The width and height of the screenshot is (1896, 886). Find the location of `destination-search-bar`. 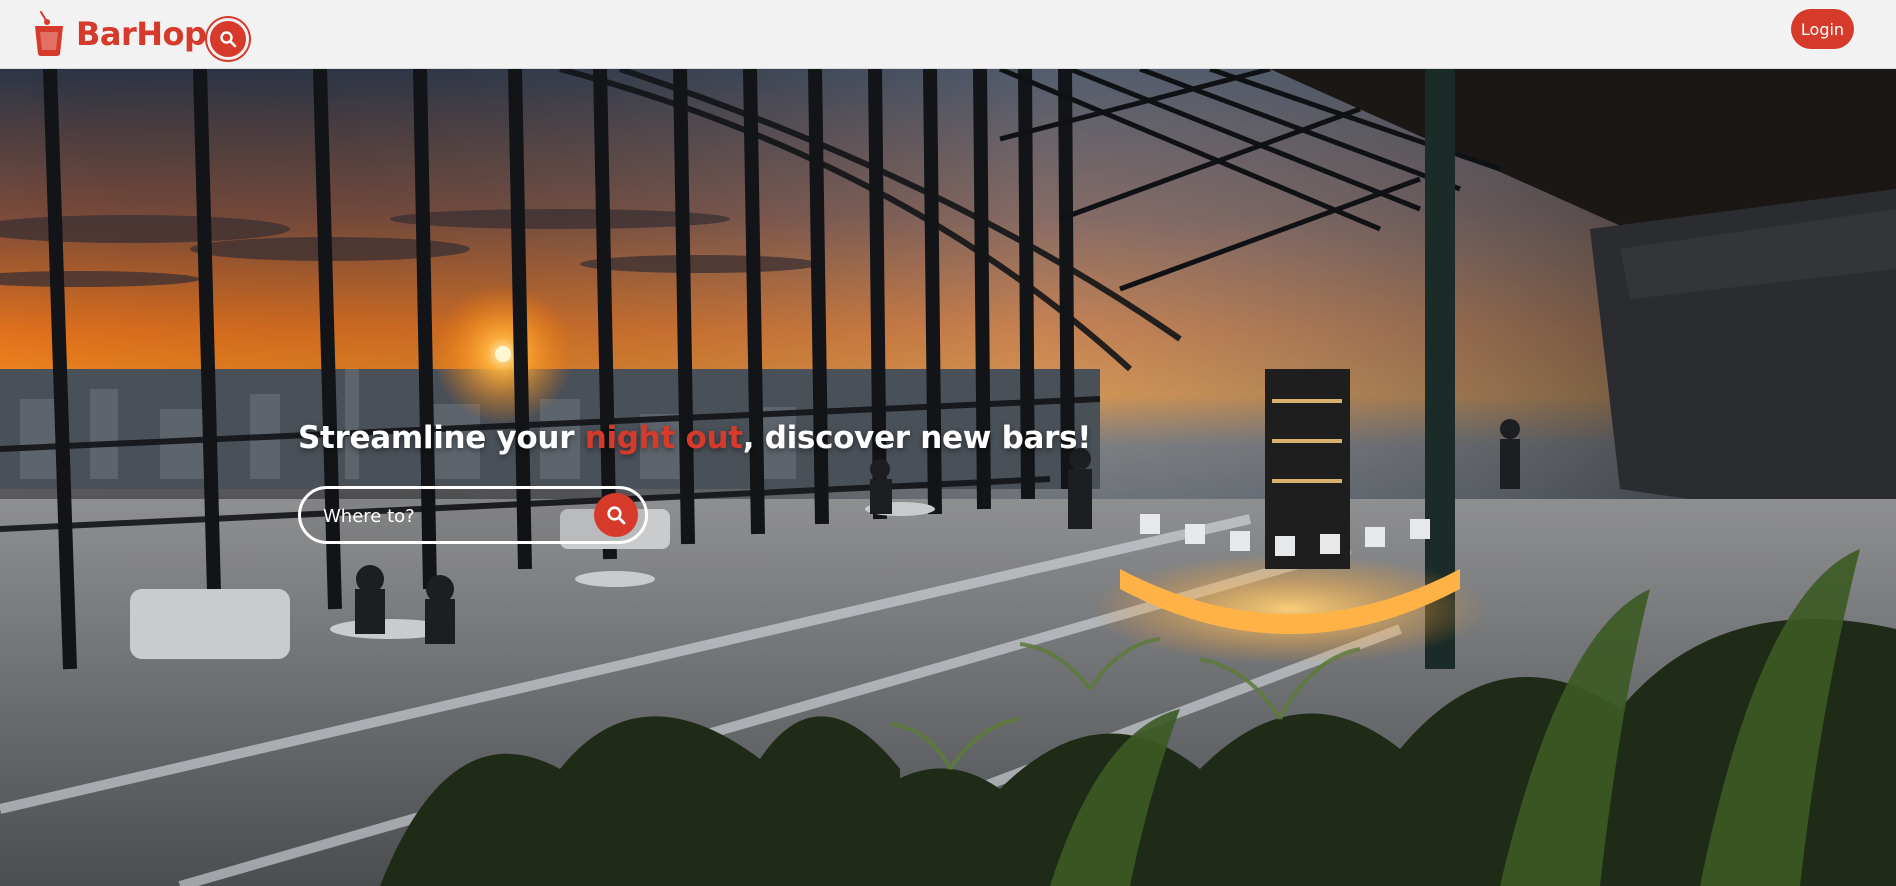

destination-search-bar is located at coordinates (473, 515).